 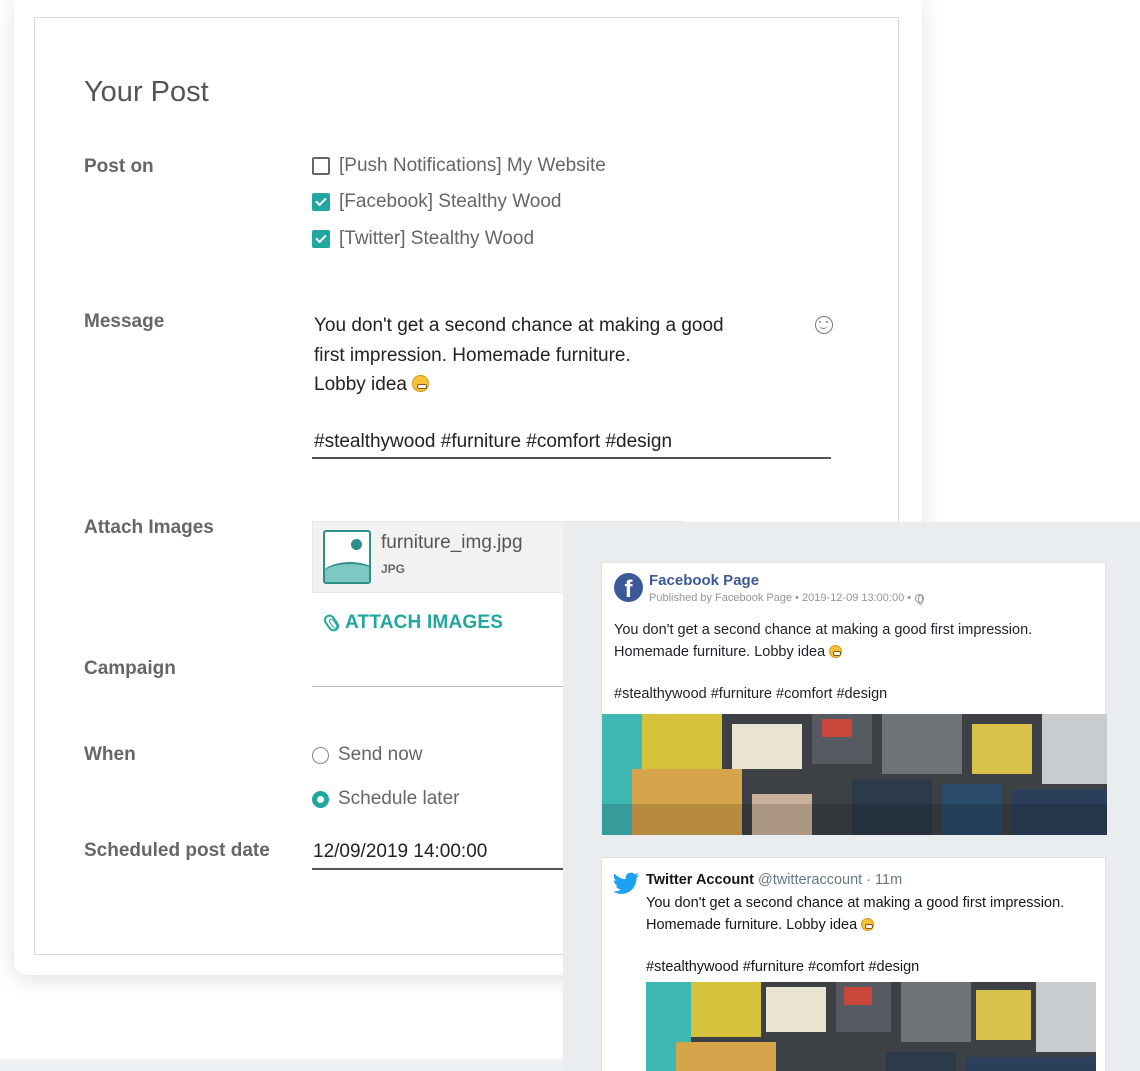 What do you see at coordinates (571, 458) in the screenshot?
I see `message-underline` at bounding box center [571, 458].